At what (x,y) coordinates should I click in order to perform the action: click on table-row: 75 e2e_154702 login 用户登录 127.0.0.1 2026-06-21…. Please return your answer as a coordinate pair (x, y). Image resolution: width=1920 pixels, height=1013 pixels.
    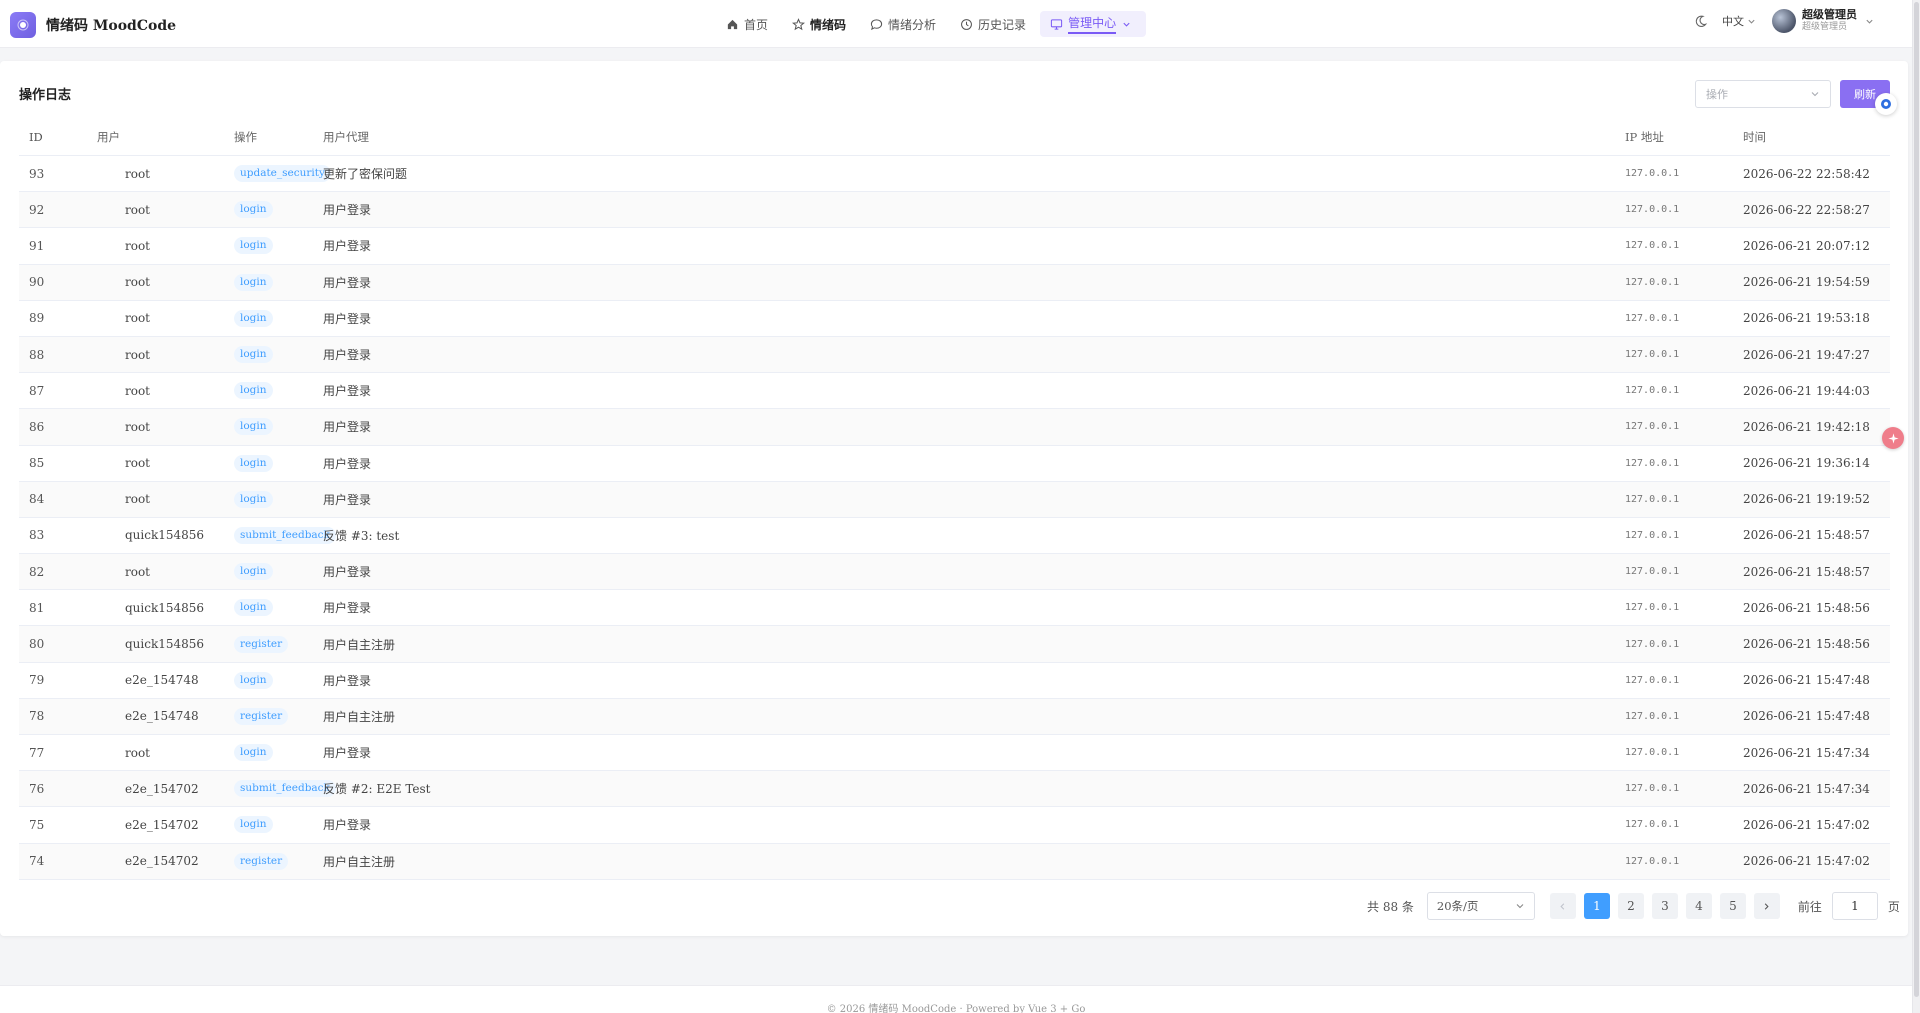
    Looking at the image, I should click on (954, 825).